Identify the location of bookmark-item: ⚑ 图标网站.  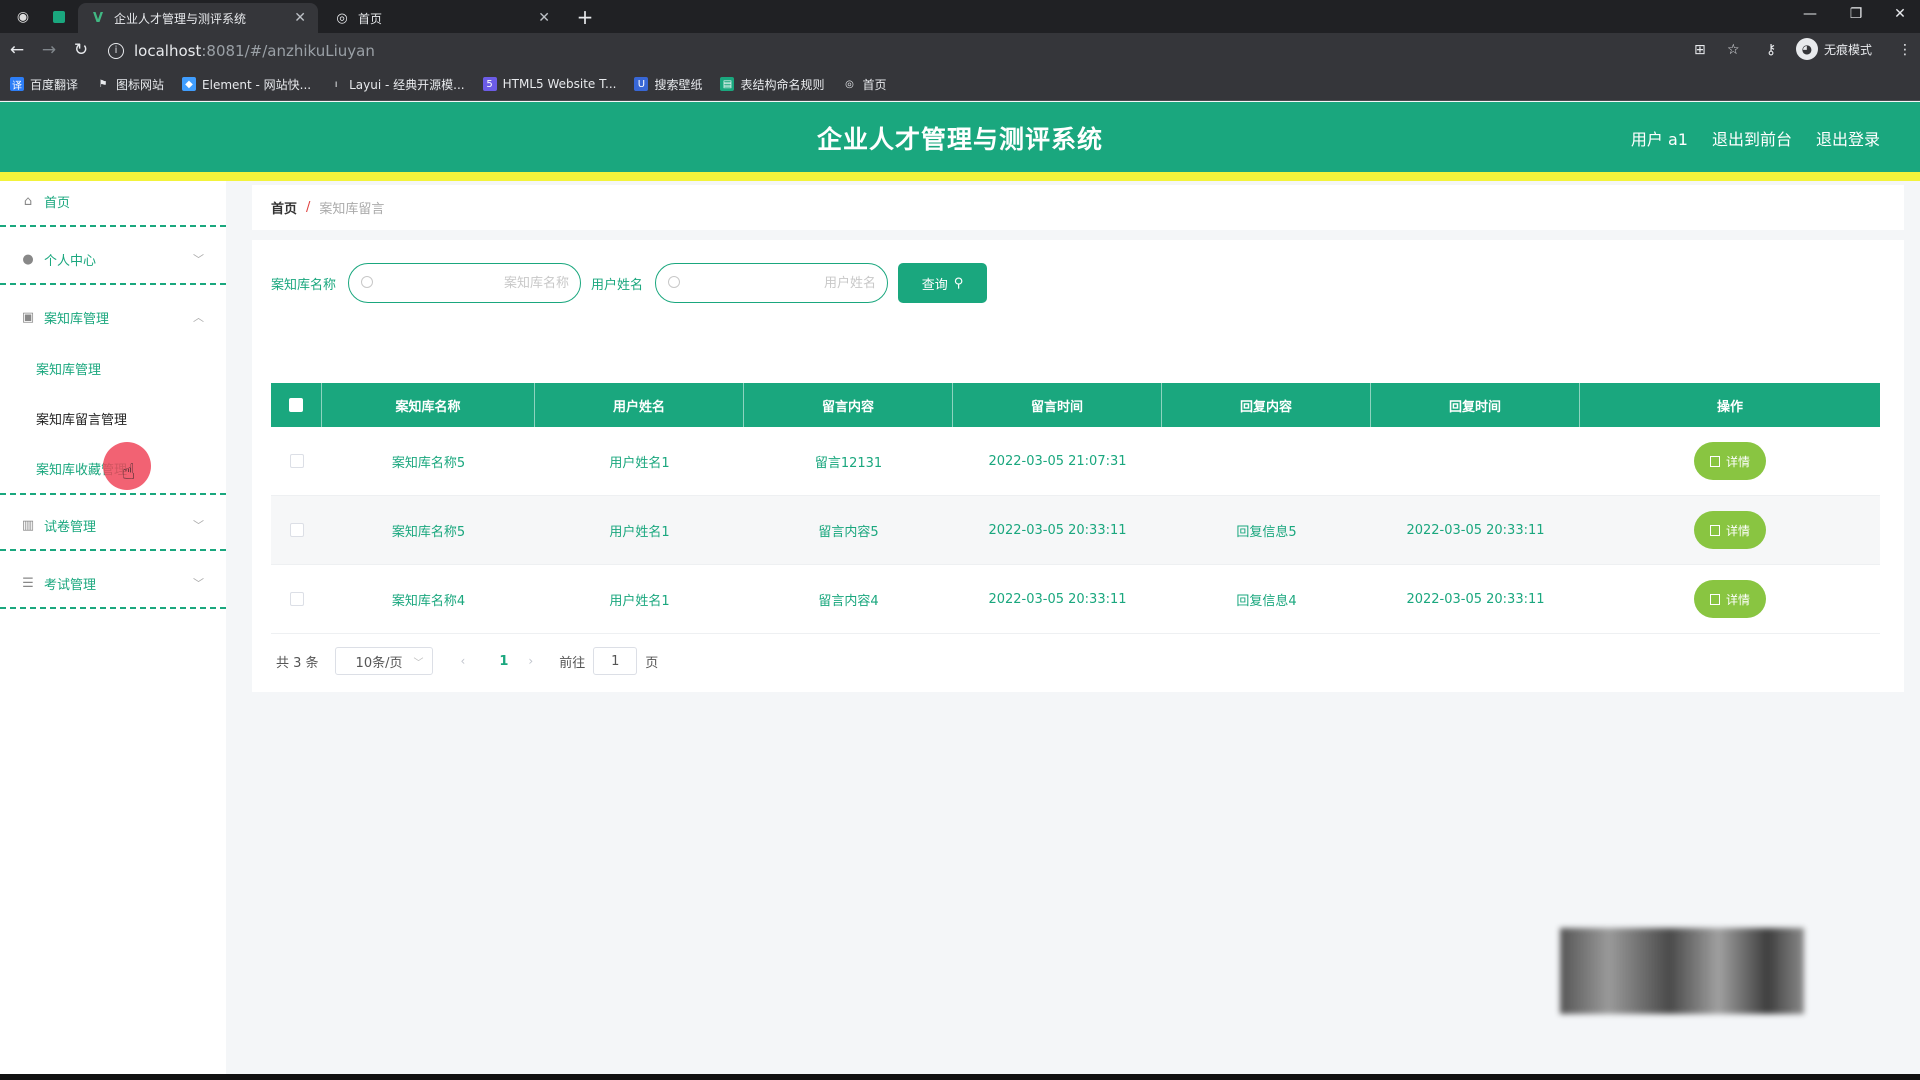
(130, 84).